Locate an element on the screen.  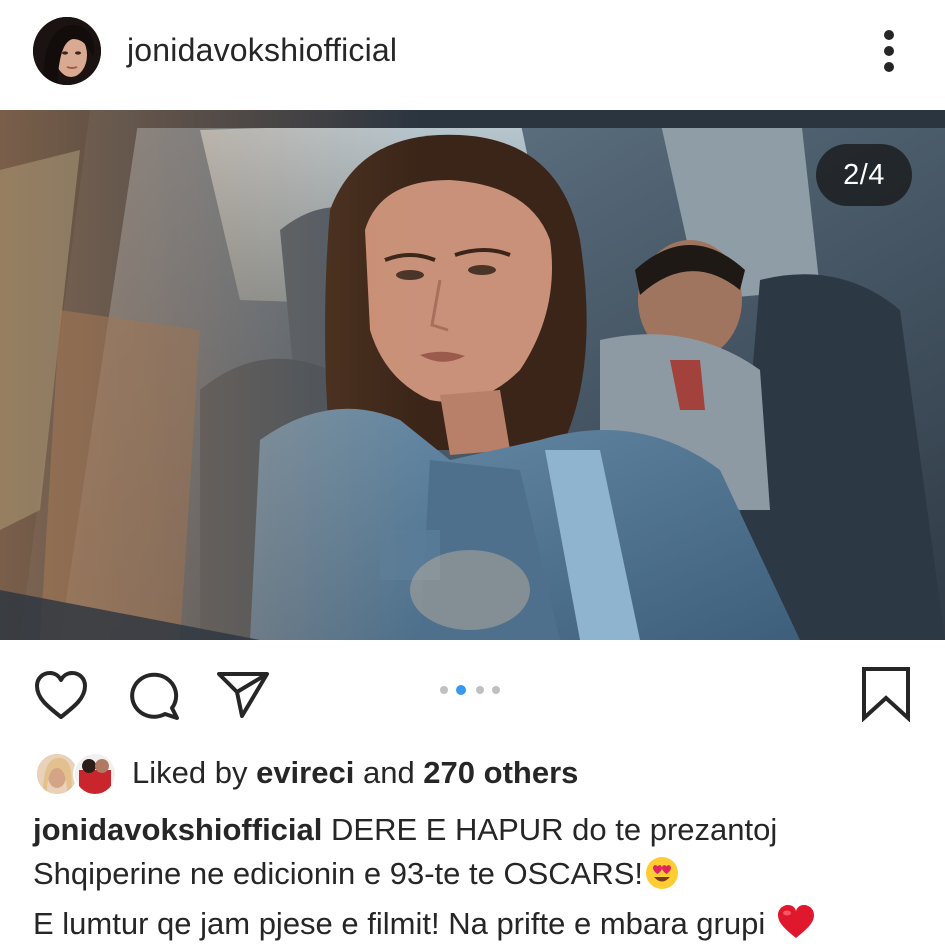
caption-username: jonidavokshiofficial is located at coordinates (177, 829).